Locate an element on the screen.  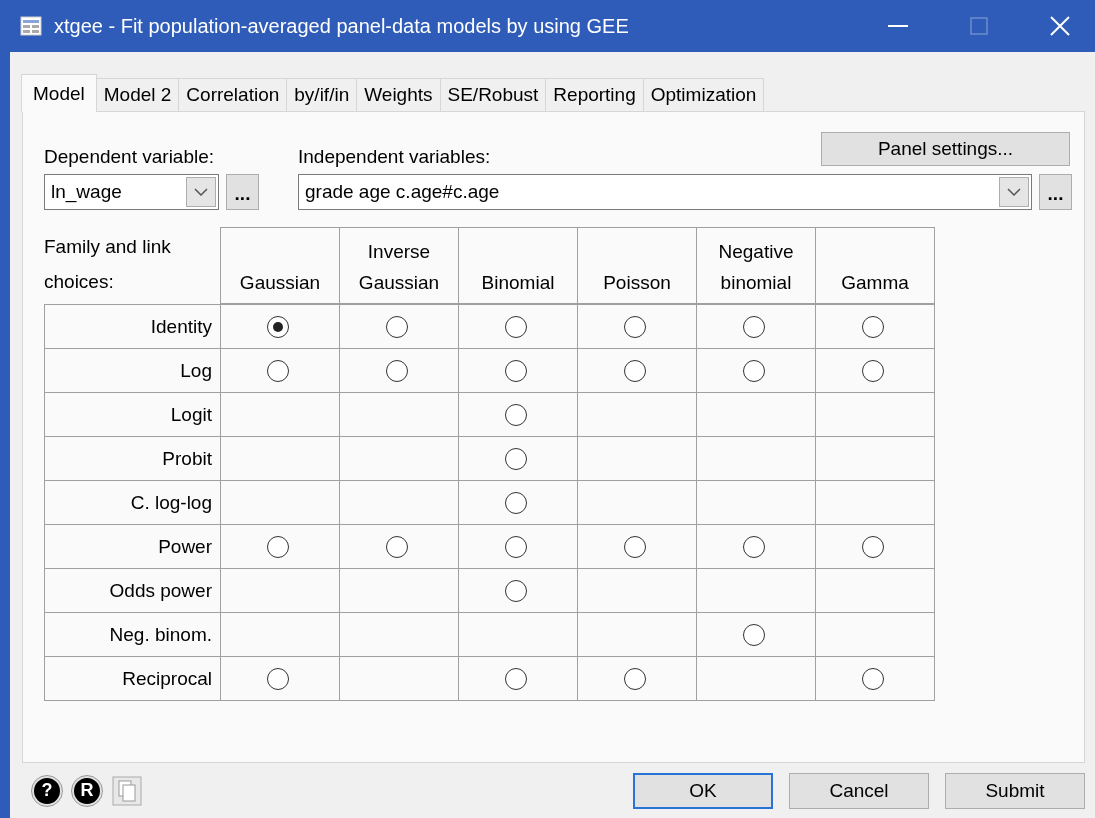
window-title: xtgee - Fit population-averaged panel-data models by using GEE is located at coordinates (342, 26).